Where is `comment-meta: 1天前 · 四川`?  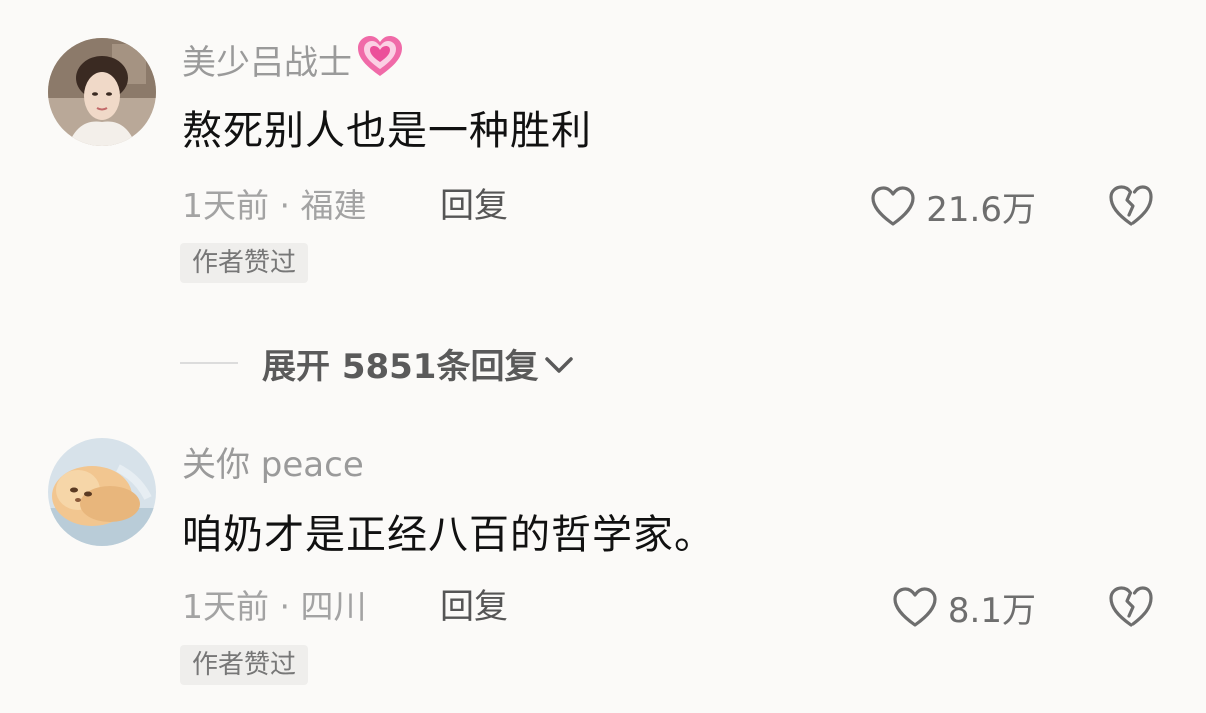 comment-meta: 1天前 · 四川 is located at coordinates (274, 606).